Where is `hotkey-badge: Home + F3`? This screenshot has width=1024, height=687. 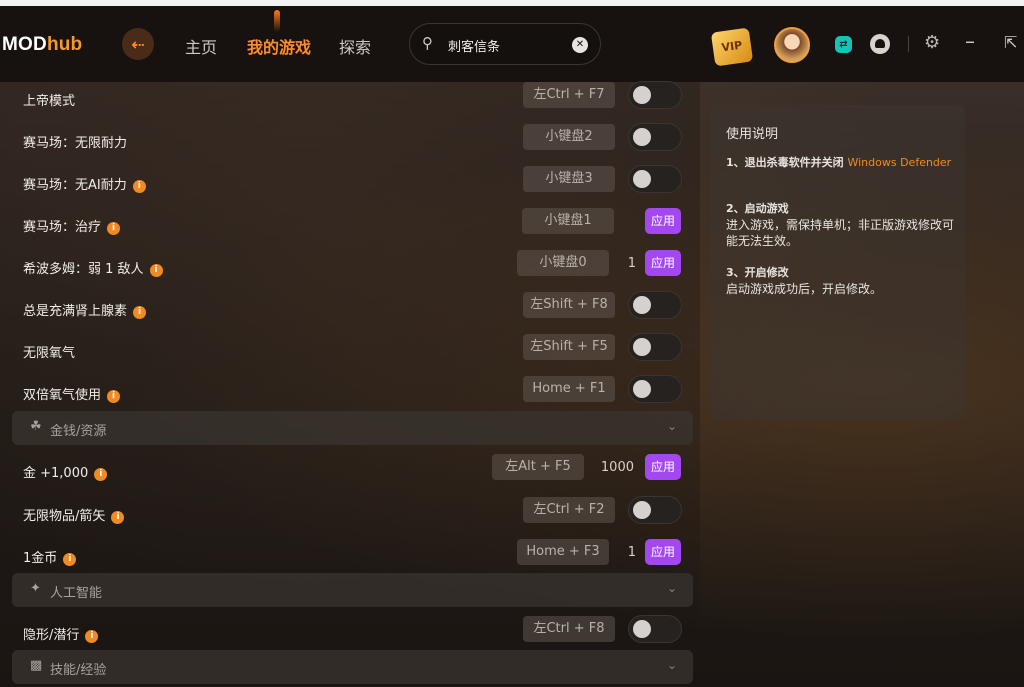 hotkey-badge: Home + F3 is located at coordinates (563, 552).